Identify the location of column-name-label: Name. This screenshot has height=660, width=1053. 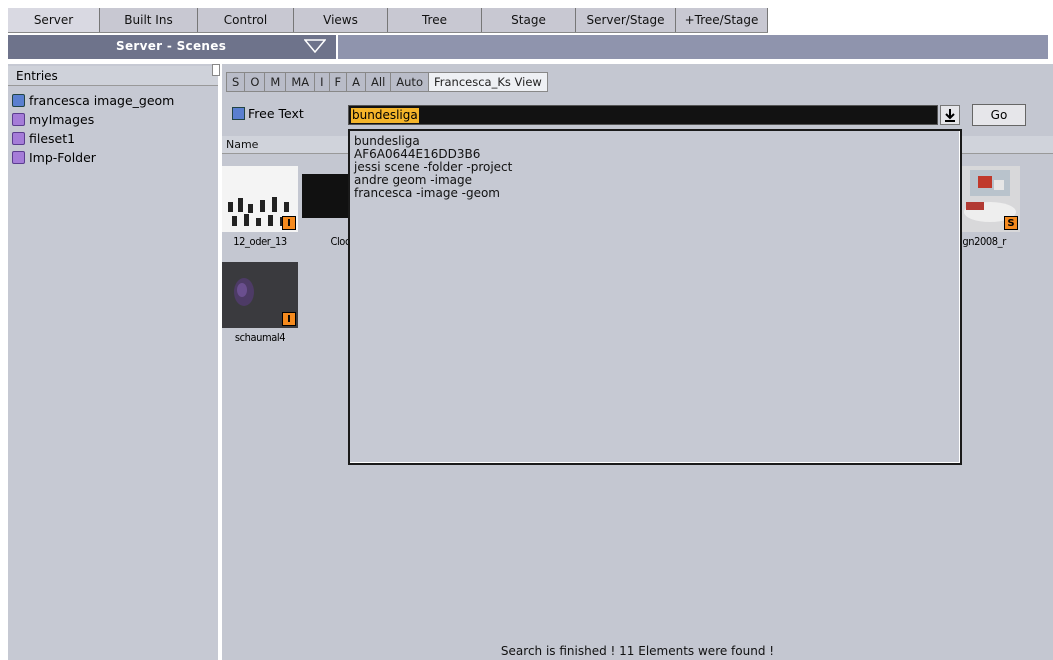
(242, 144).